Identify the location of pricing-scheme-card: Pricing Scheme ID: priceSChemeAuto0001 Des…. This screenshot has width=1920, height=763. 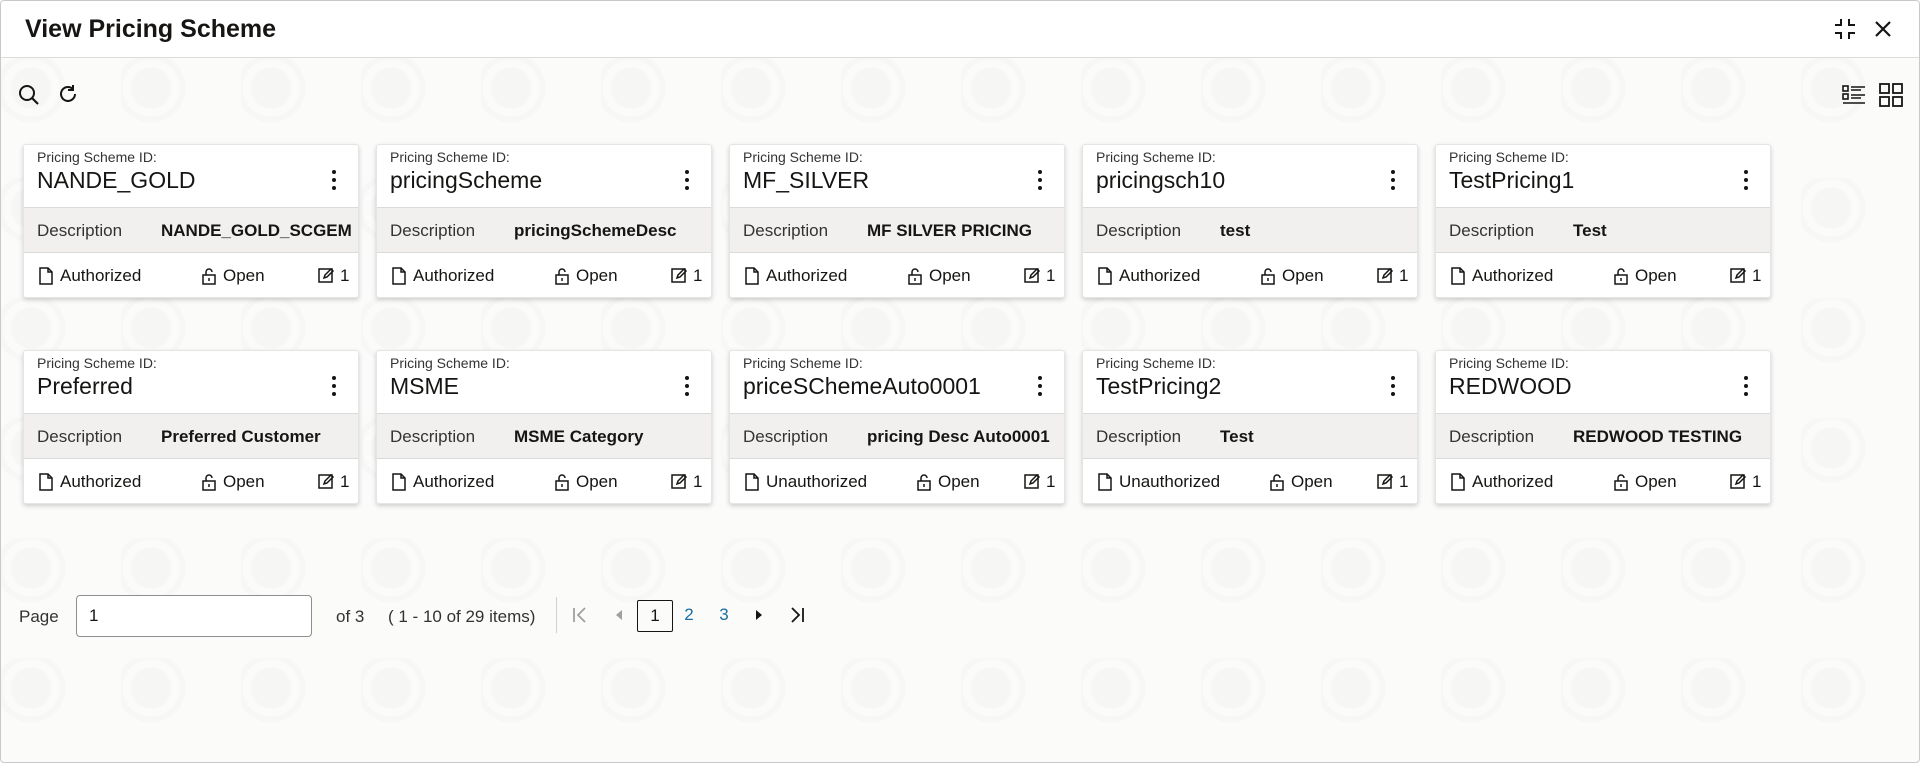
(897, 427).